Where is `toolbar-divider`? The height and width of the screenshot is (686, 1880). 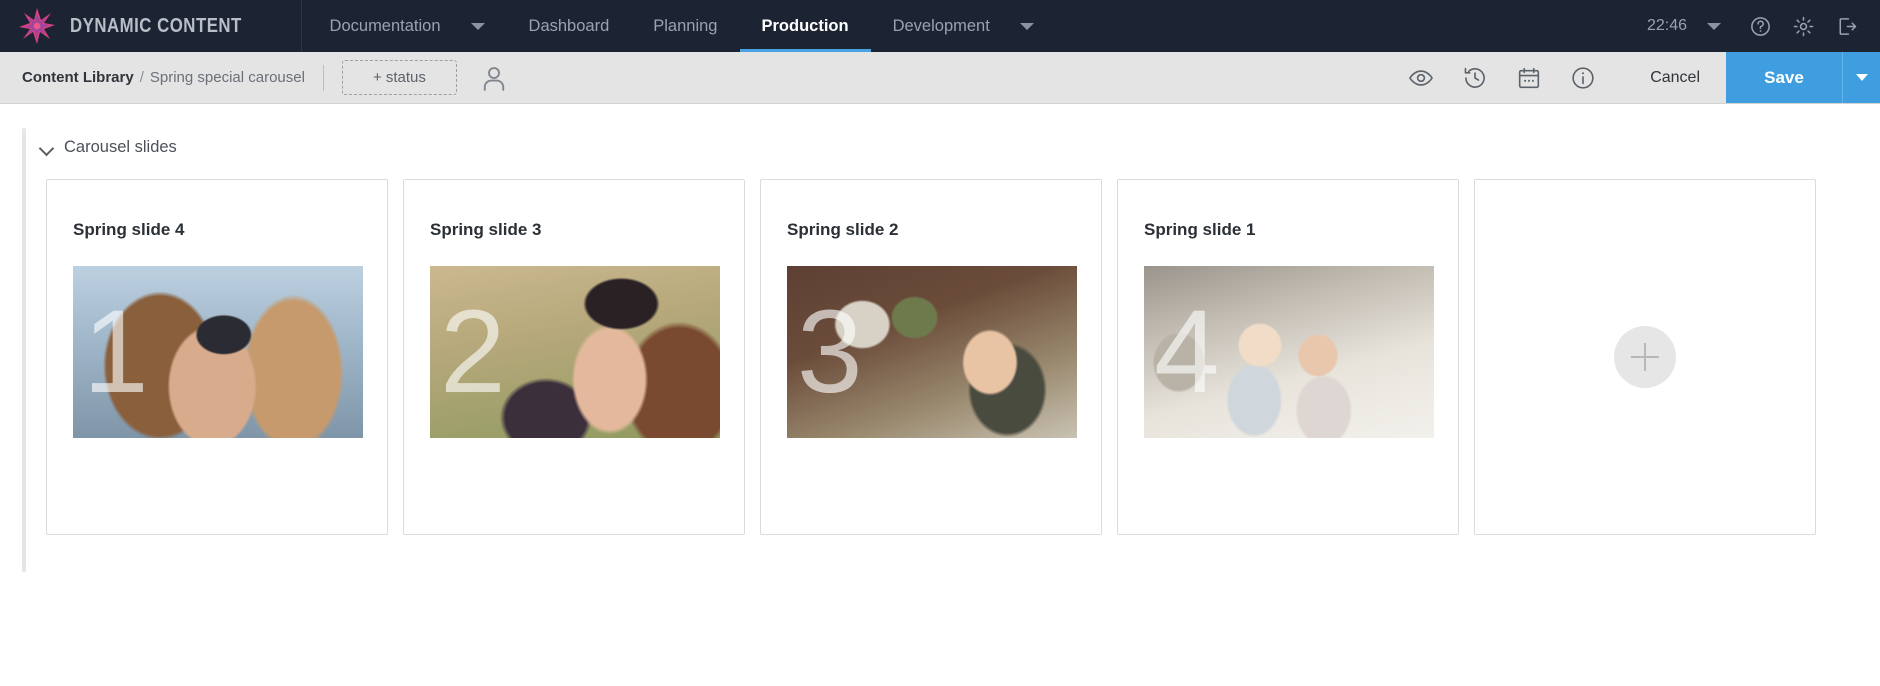 toolbar-divider is located at coordinates (323, 77).